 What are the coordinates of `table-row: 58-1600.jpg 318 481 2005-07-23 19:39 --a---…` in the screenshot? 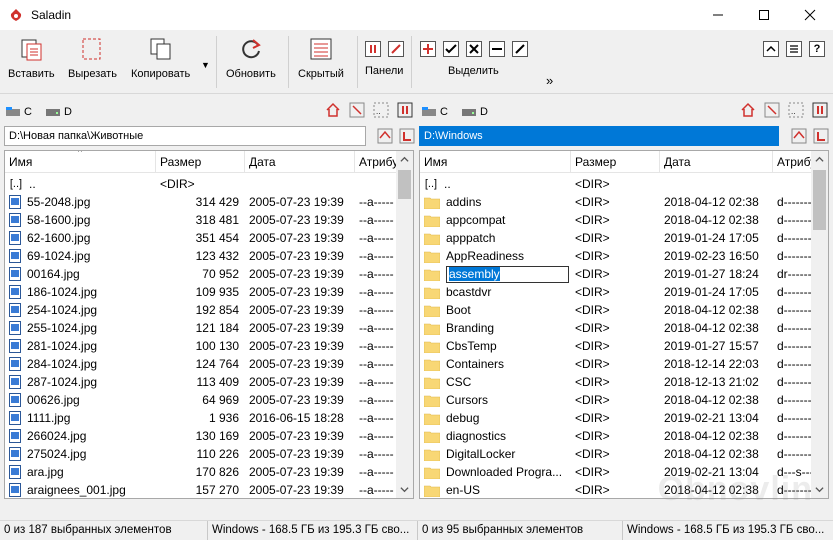 It's located at (201, 220).